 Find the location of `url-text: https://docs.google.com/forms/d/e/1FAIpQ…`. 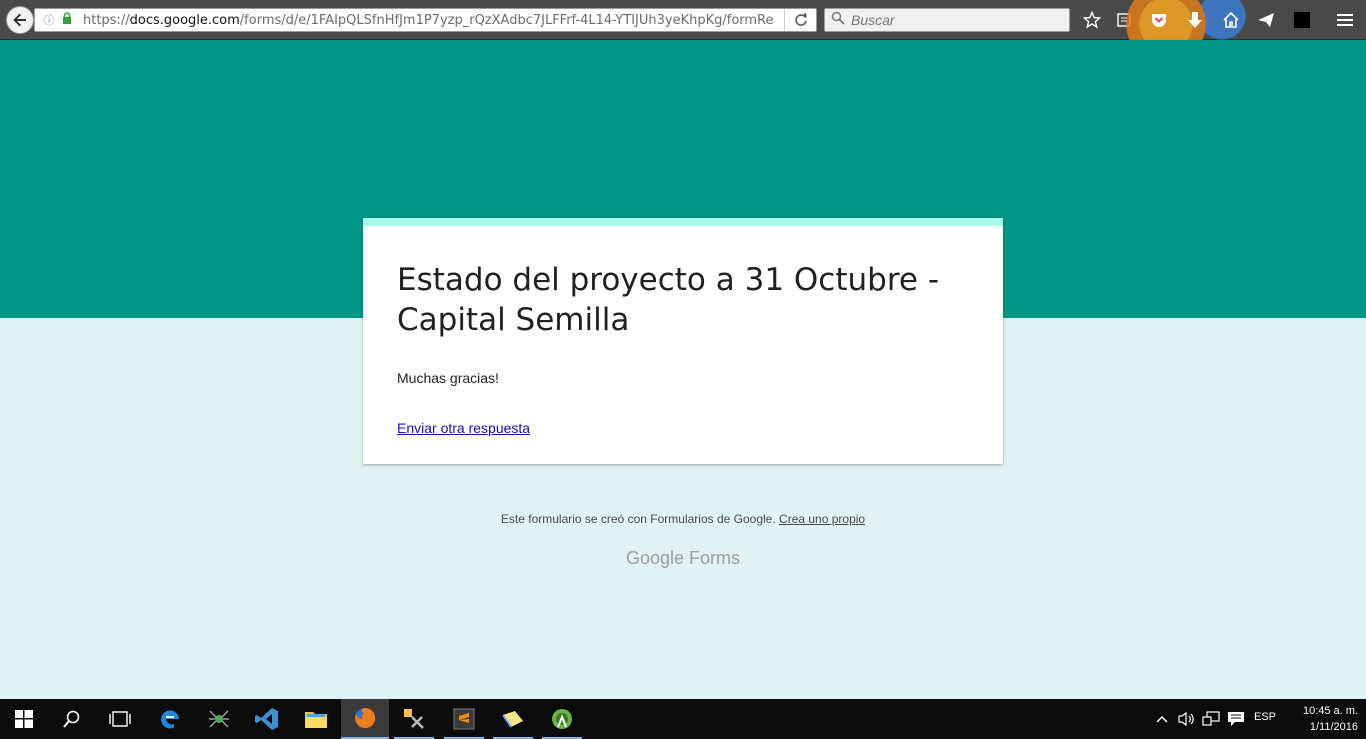

url-text: https://docs.google.com/forms/d/e/1FAIpQ… is located at coordinates (430, 20).